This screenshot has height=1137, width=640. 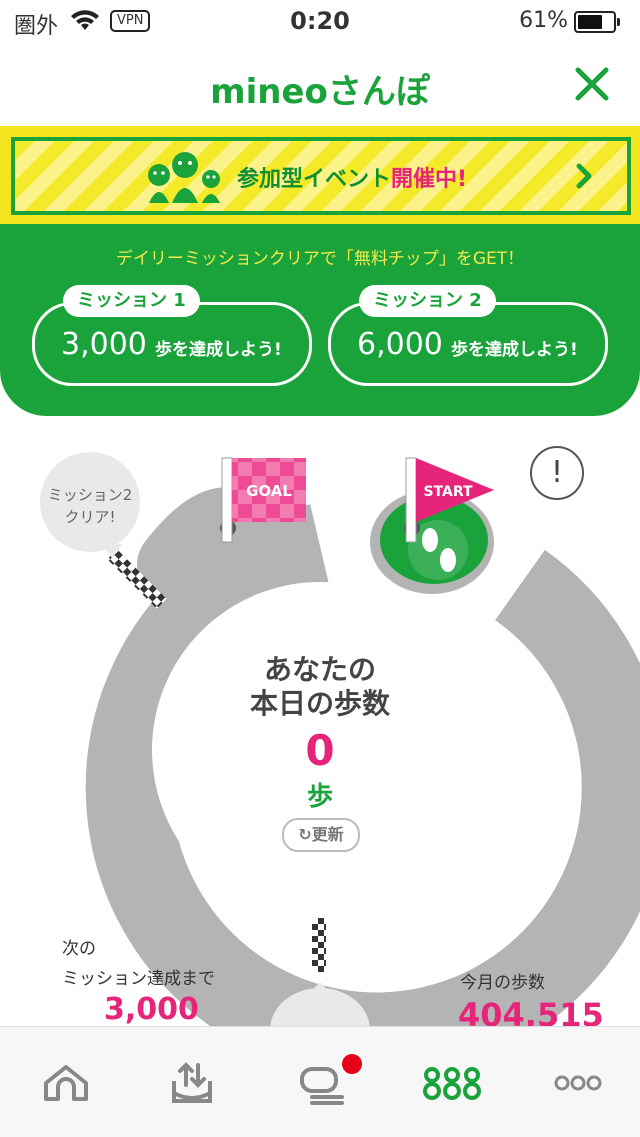 What do you see at coordinates (320, 750) in the screenshot?
I see `today-steps: 0` at bounding box center [320, 750].